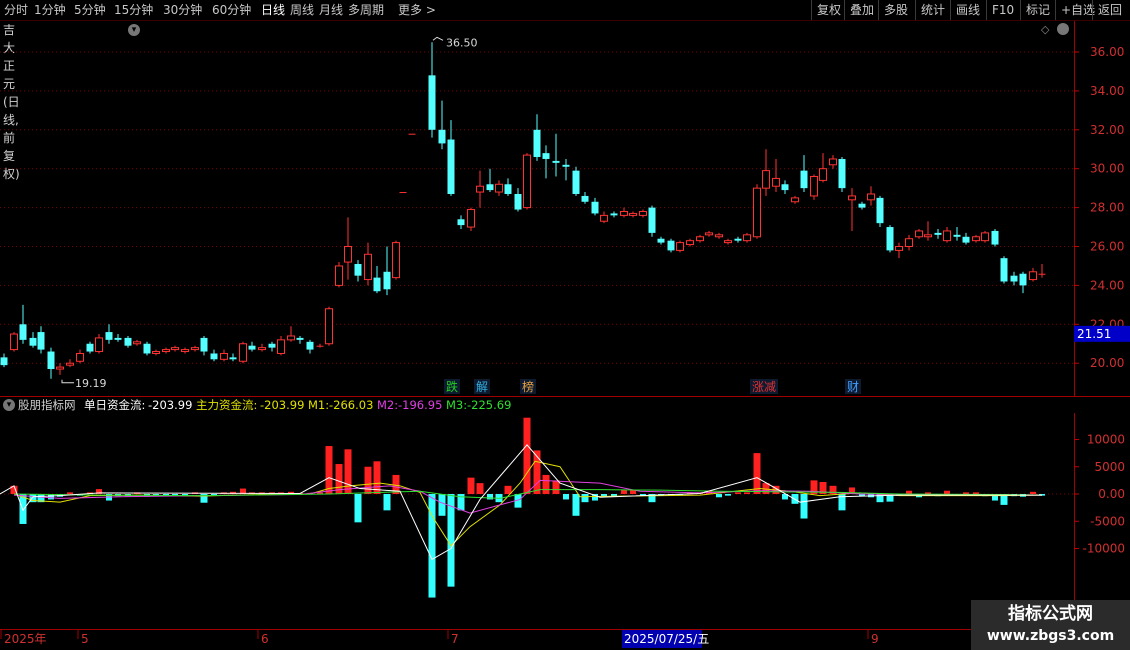 Image resolution: width=1130 pixels, height=650 pixels. Describe the element at coordinates (410, 10) in the screenshot. I see `more-label: 更多` at that location.